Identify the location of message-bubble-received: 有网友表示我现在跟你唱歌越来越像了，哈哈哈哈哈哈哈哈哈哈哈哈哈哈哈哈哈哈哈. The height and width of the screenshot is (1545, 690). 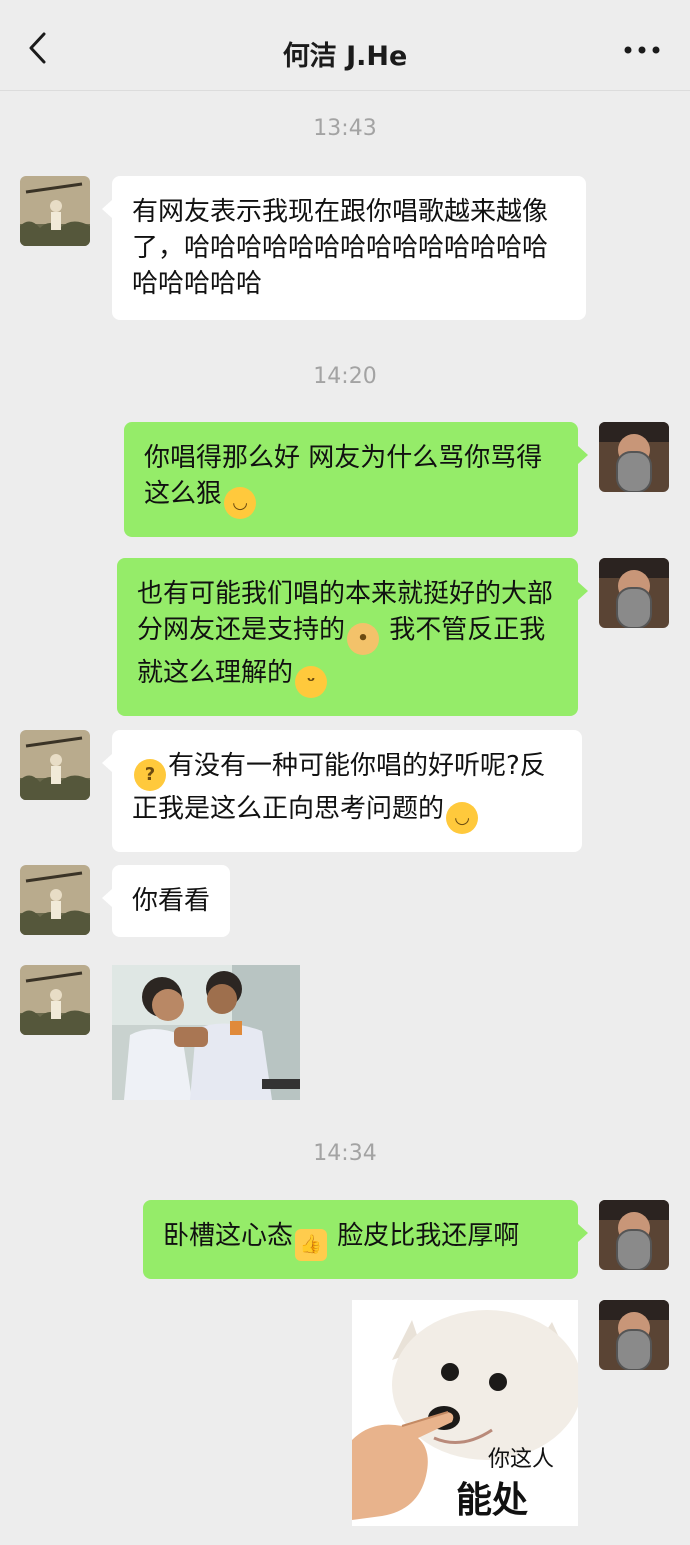
(344, 248).